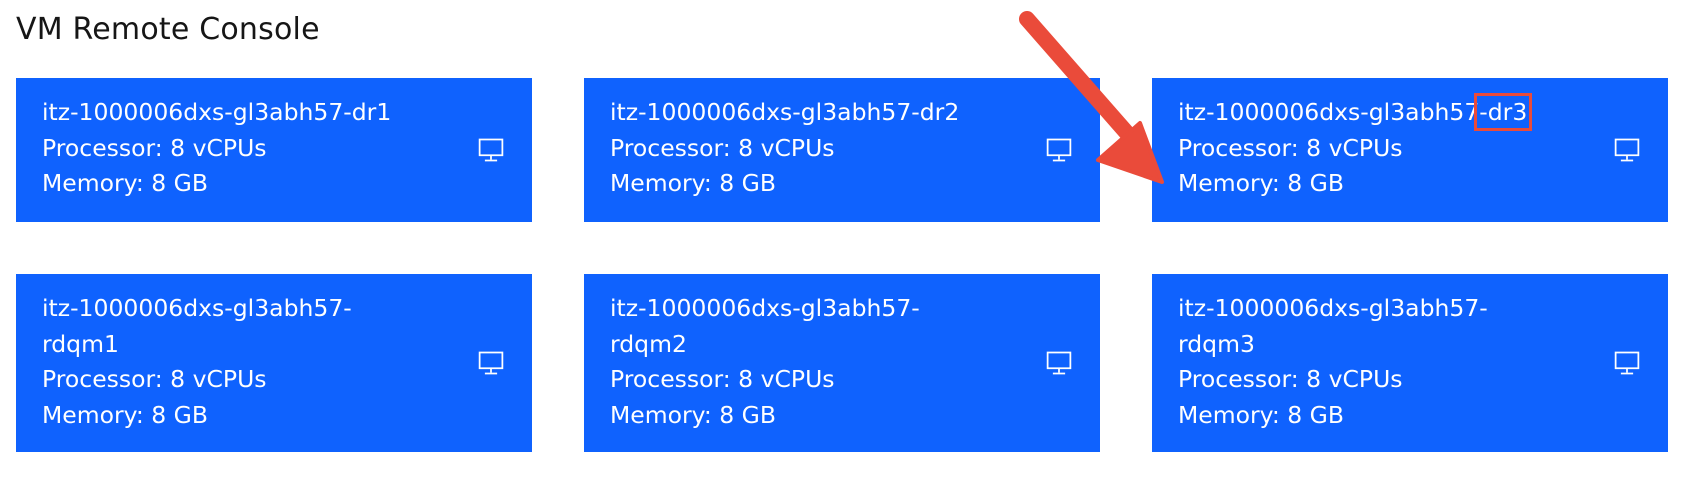 The width and height of the screenshot is (1686, 478). Describe the element at coordinates (1329, 112) in the screenshot. I see `vm-name-prefix: itz-1000006dxs-gl3abh57` at that location.